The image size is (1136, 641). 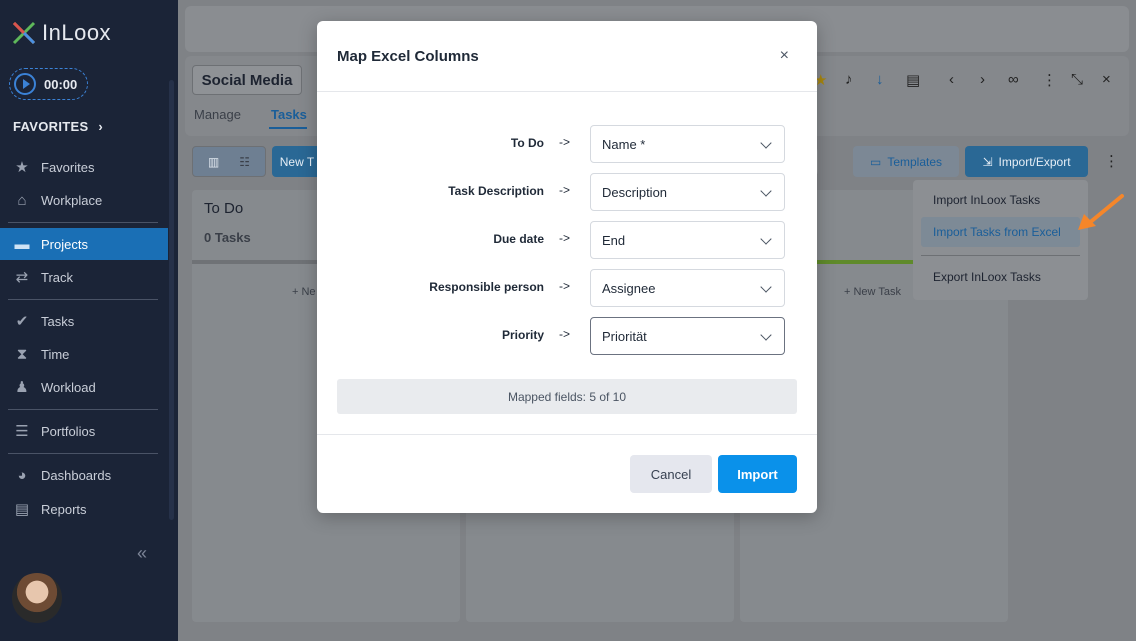 What do you see at coordinates (522, 335) in the screenshot?
I see `mapping-field-label: Priority` at bounding box center [522, 335].